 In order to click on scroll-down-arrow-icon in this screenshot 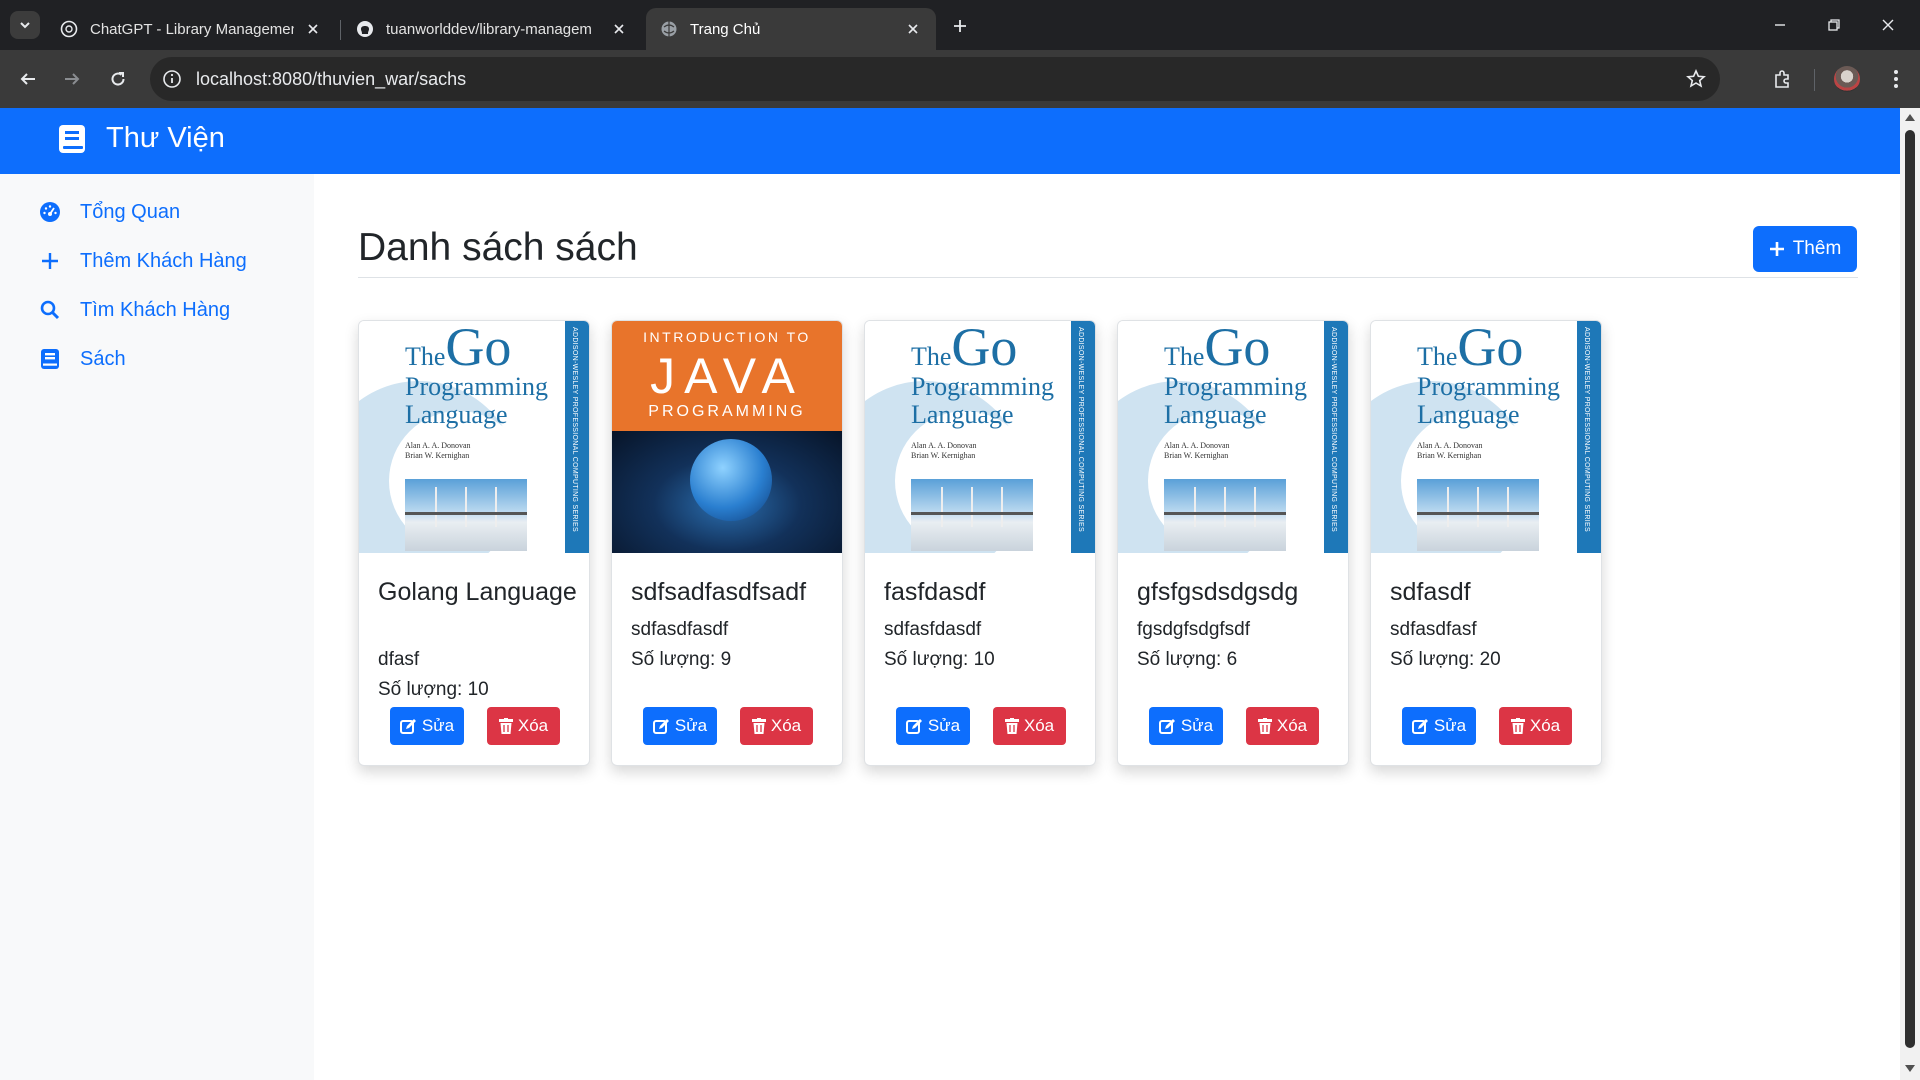, I will do `click(1910, 1069)`.